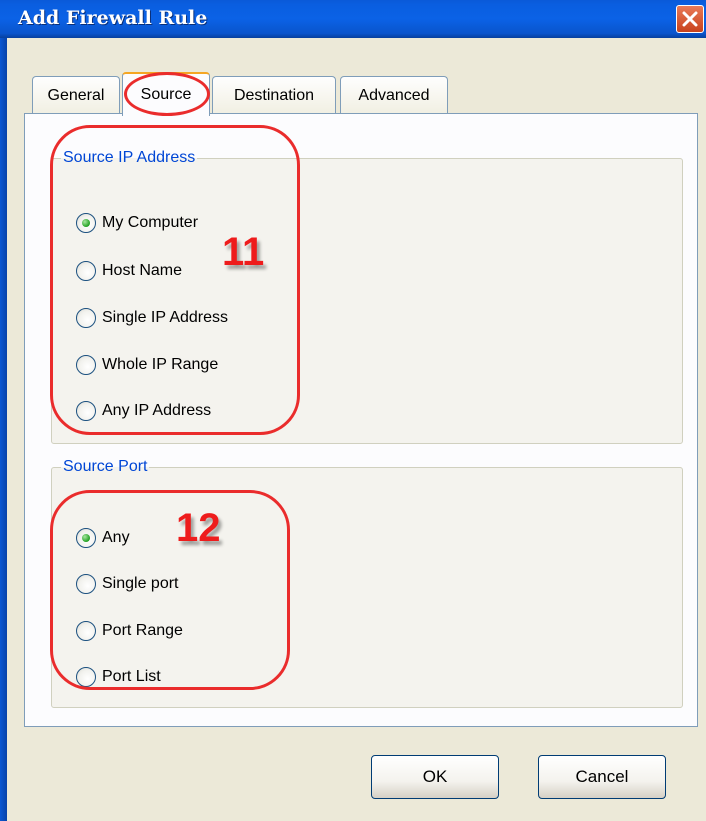 The image size is (706, 821). Describe the element at coordinates (170, 590) in the screenshot. I see `annotation-oval-source-port` at that location.